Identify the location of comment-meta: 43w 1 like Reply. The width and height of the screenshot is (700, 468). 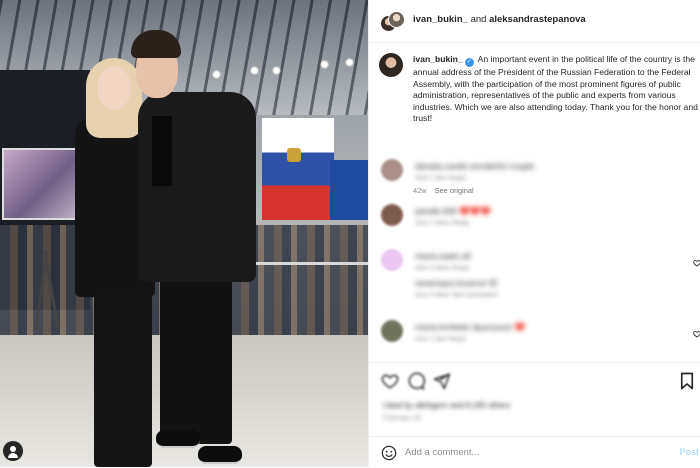
(440, 178).